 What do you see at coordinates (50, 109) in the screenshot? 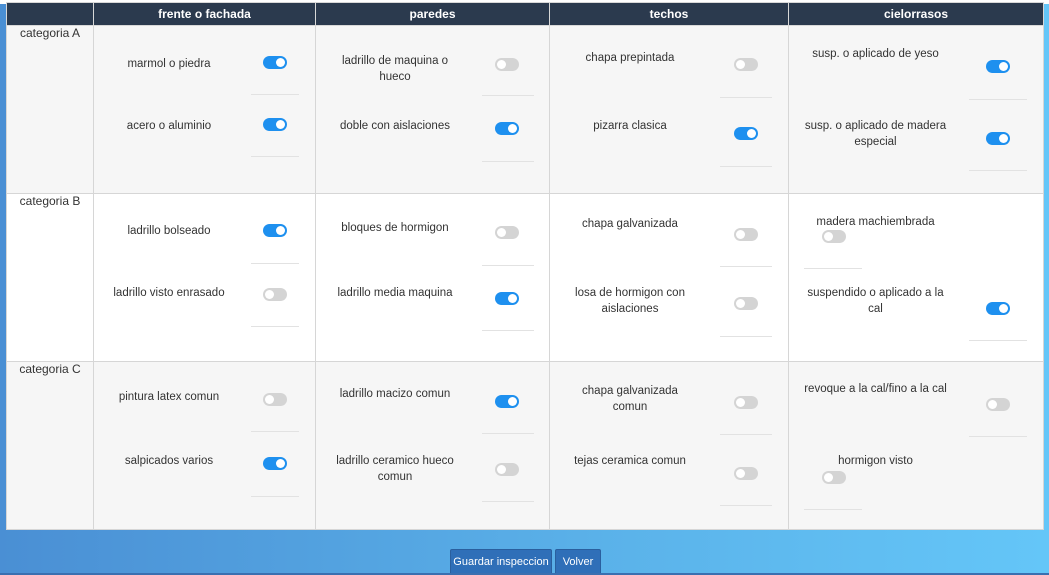
I see `category-label: categoria A` at bounding box center [50, 109].